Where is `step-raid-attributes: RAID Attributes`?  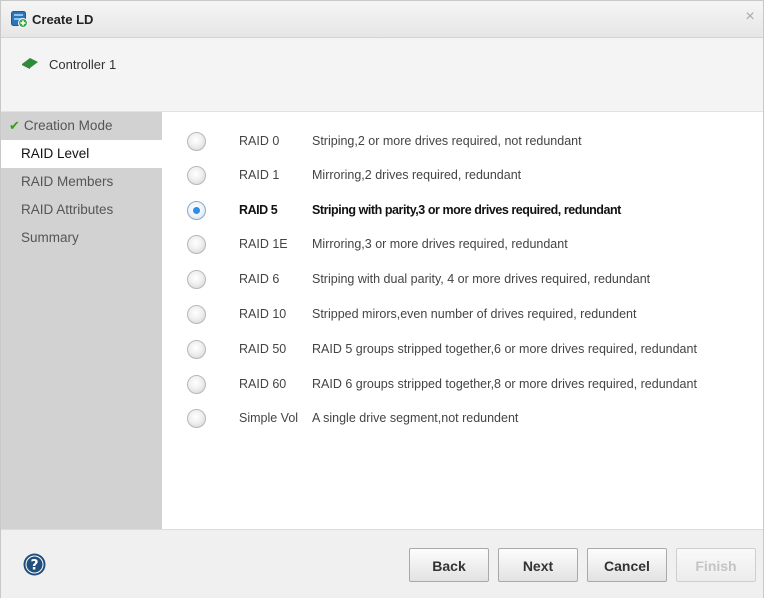 step-raid-attributes: RAID Attributes is located at coordinates (81, 210).